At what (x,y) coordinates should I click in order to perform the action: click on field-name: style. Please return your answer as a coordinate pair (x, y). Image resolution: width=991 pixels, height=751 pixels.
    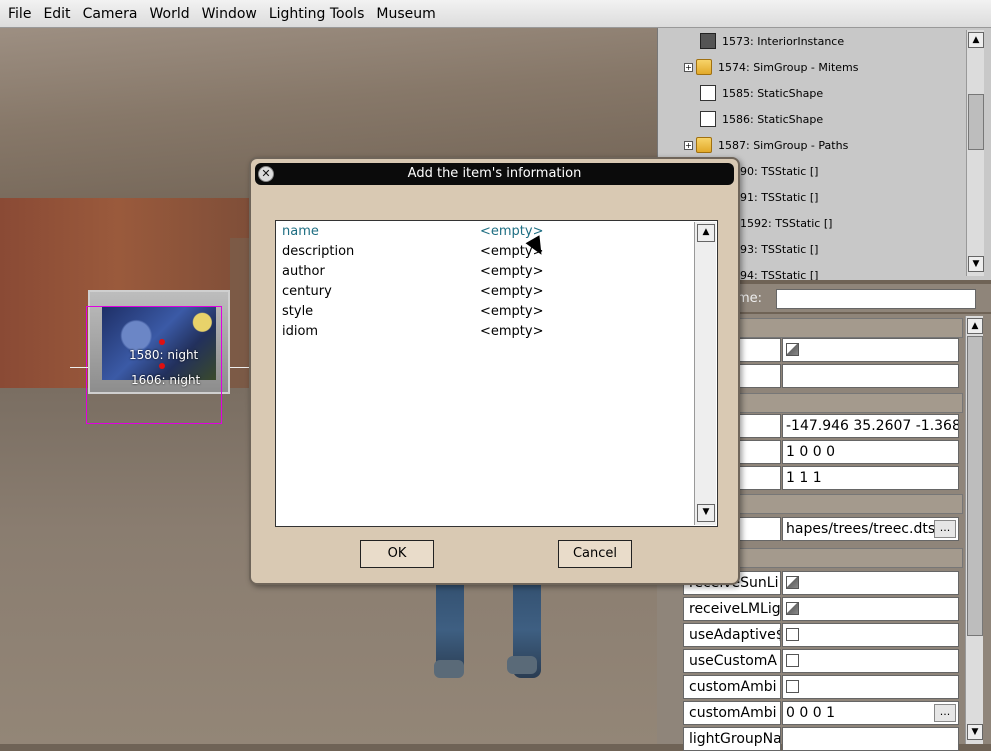
    Looking at the image, I should click on (298, 311).